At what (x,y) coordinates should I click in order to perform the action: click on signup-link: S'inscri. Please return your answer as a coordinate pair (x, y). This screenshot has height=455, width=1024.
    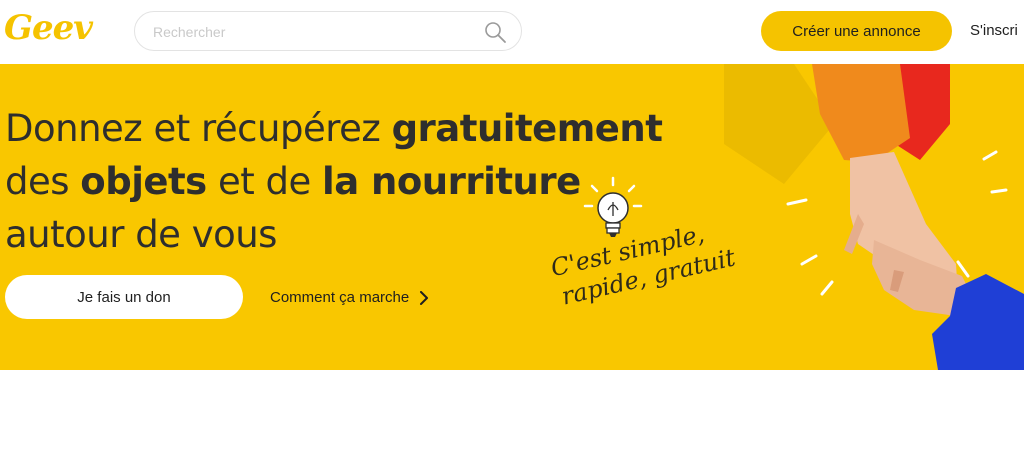
    Looking at the image, I should click on (994, 30).